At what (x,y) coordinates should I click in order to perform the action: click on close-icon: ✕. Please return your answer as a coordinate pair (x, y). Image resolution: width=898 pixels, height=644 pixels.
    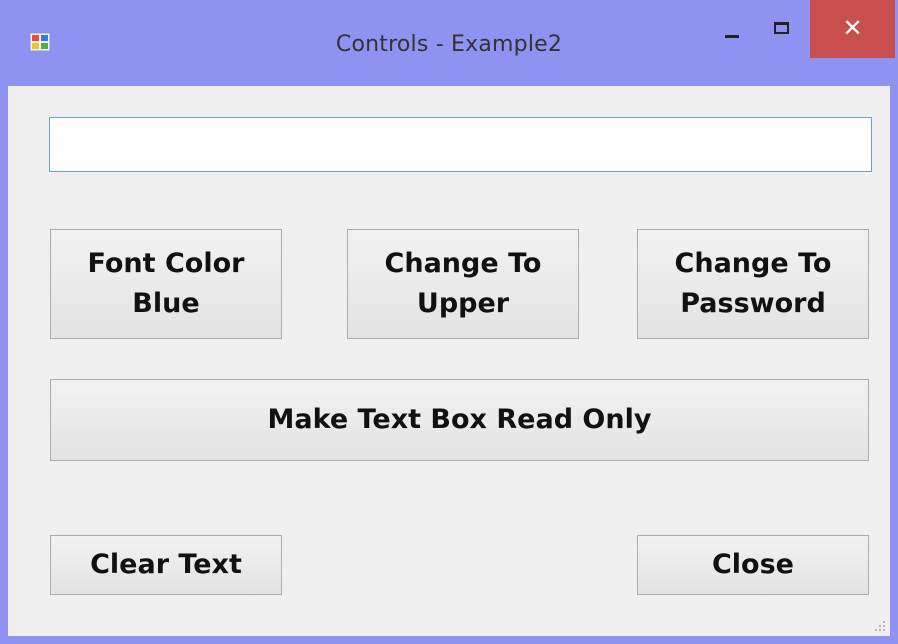
    Looking at the image, I should click on (852, 28).